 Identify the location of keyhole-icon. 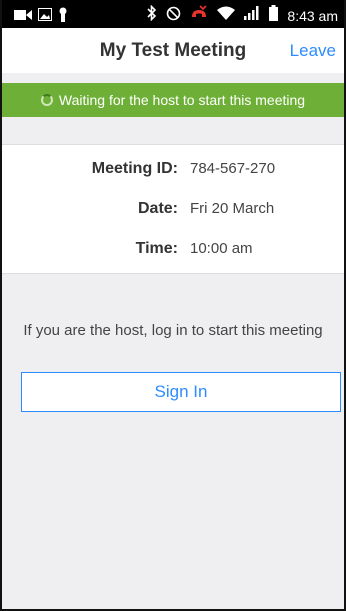
(63, 17).